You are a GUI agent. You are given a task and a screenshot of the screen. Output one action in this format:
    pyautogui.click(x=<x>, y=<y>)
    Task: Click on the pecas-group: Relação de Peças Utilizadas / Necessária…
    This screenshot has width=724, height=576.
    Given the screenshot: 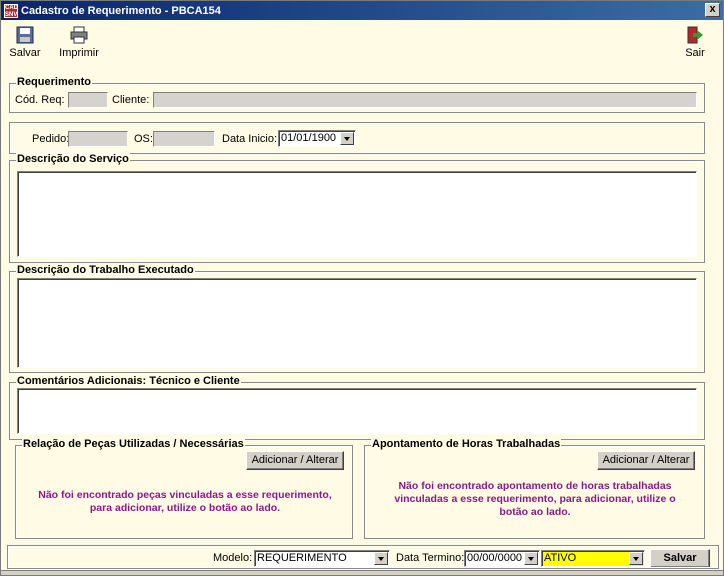 What is the action you would take?
    pyautogui.click(x=184, y=488)
    